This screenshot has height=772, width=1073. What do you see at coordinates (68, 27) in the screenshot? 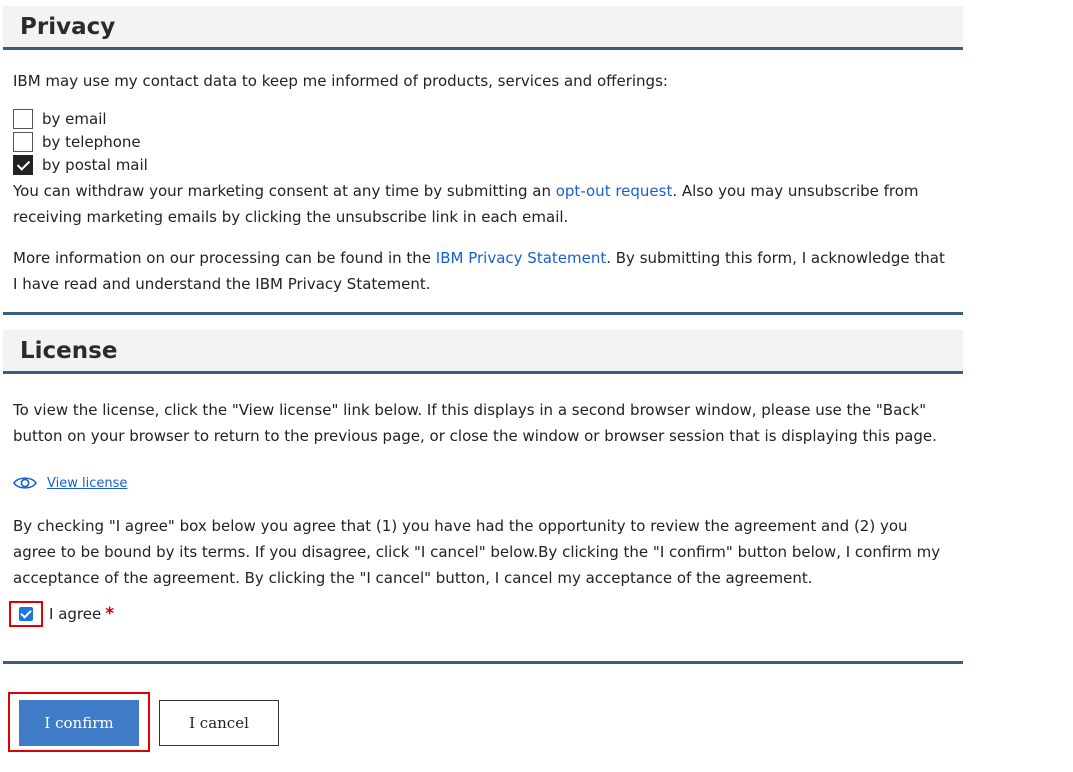
I see `privacy-title: Privacy` at bounding box center [68, 27].